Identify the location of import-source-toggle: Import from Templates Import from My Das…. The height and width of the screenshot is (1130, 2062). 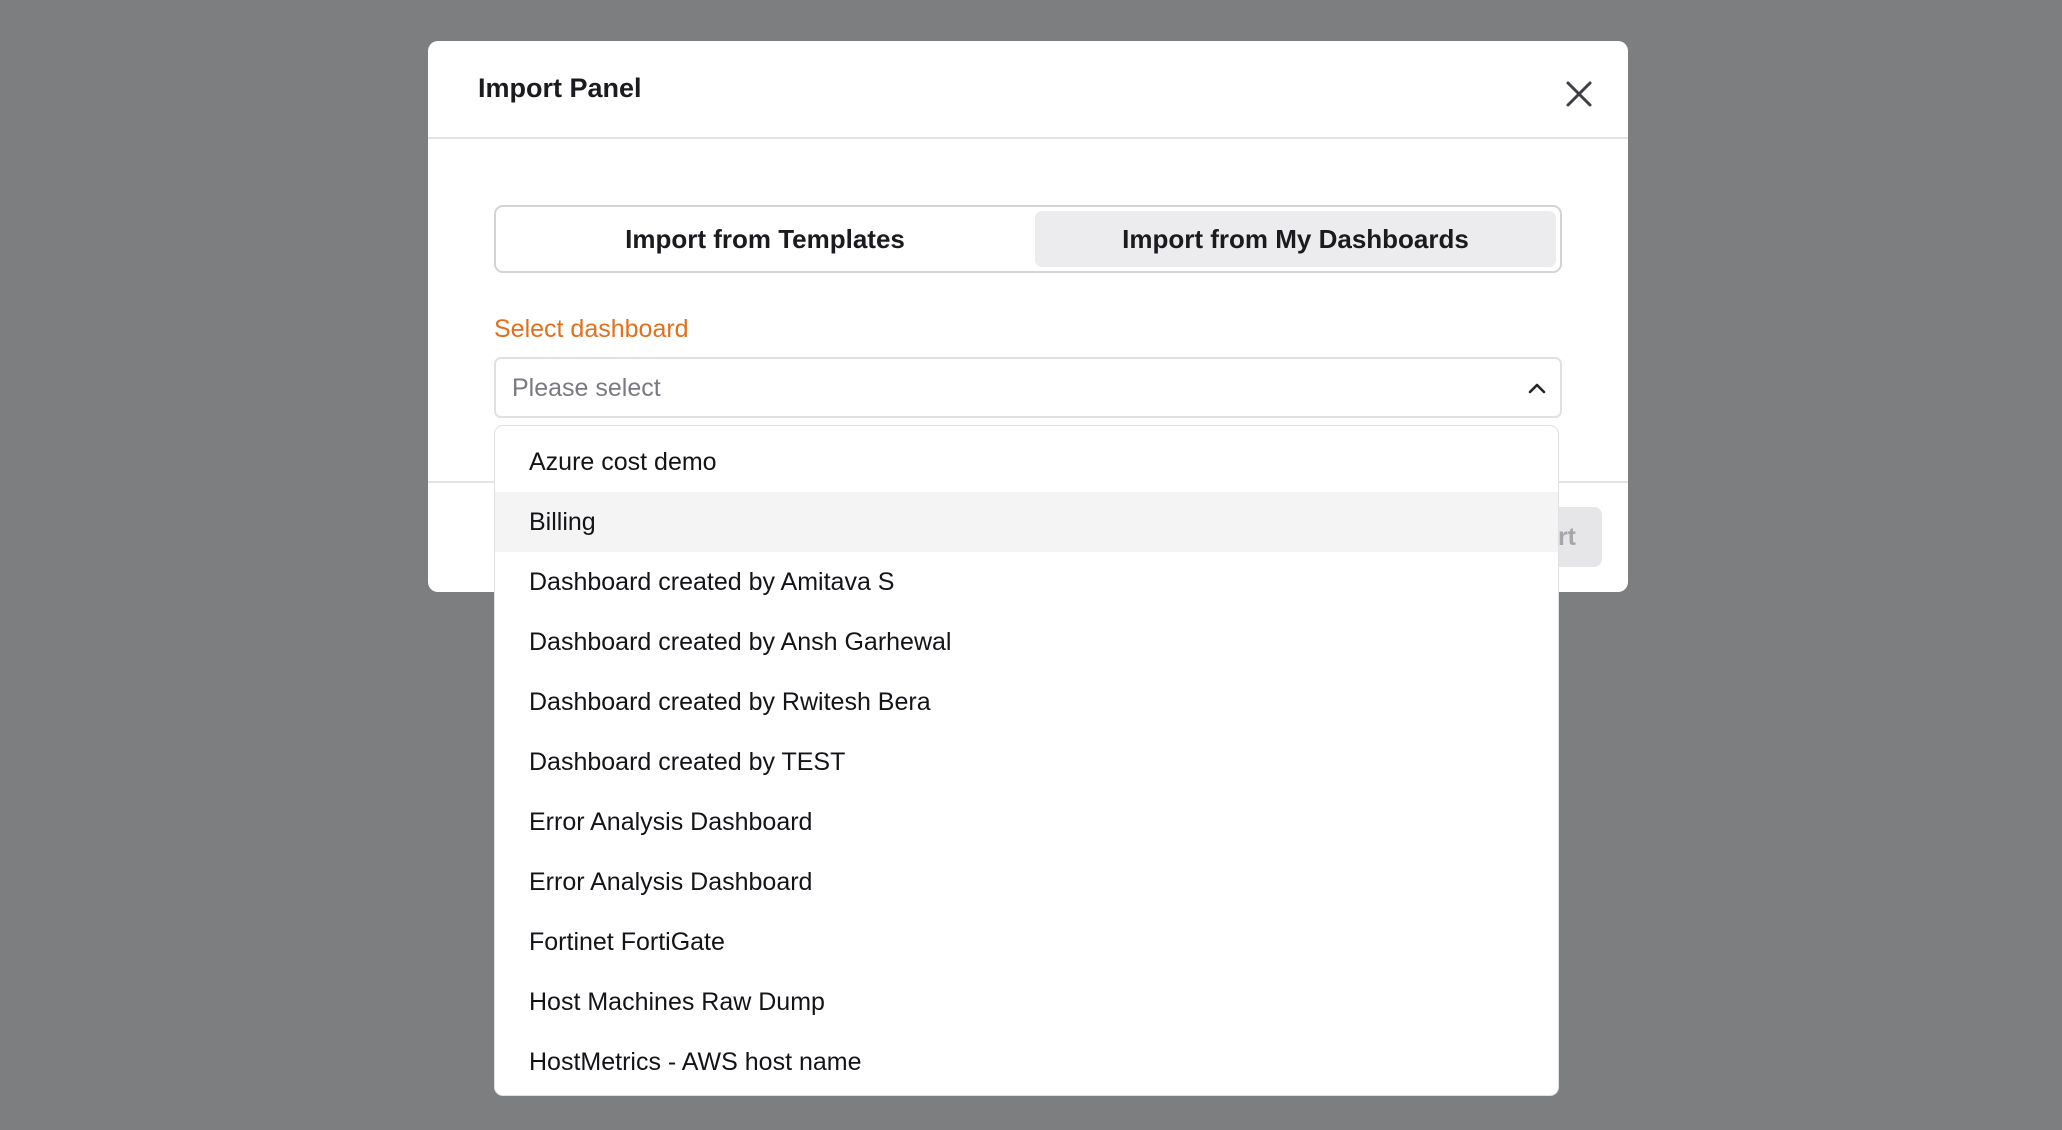
(1028, 239).